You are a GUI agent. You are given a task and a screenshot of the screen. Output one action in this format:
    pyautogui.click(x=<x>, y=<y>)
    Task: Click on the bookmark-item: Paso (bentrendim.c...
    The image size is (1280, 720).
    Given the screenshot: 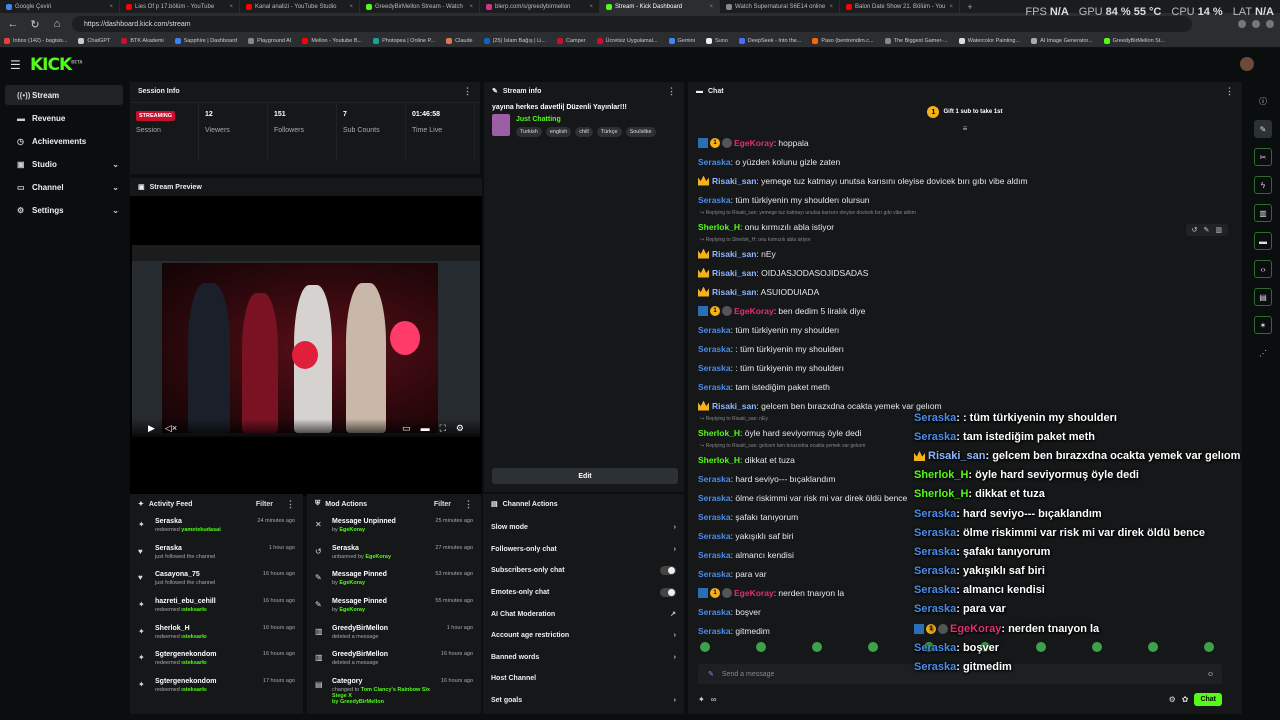 What is the action you would take?
    pyautogui.click(x=843, y=41)
    